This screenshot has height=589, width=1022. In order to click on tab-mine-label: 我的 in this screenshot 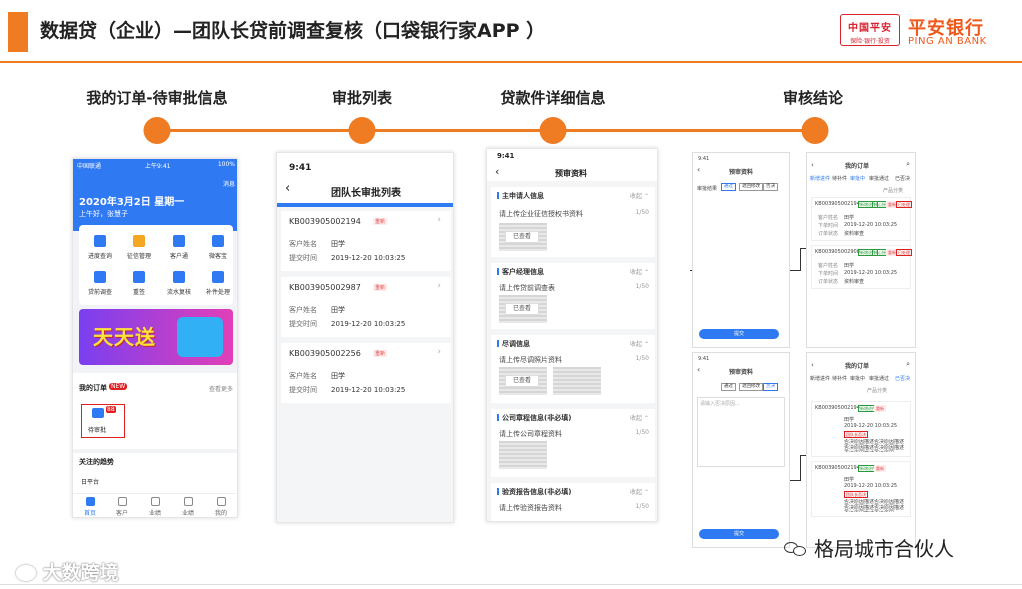, I will do `click(220, 513)`.